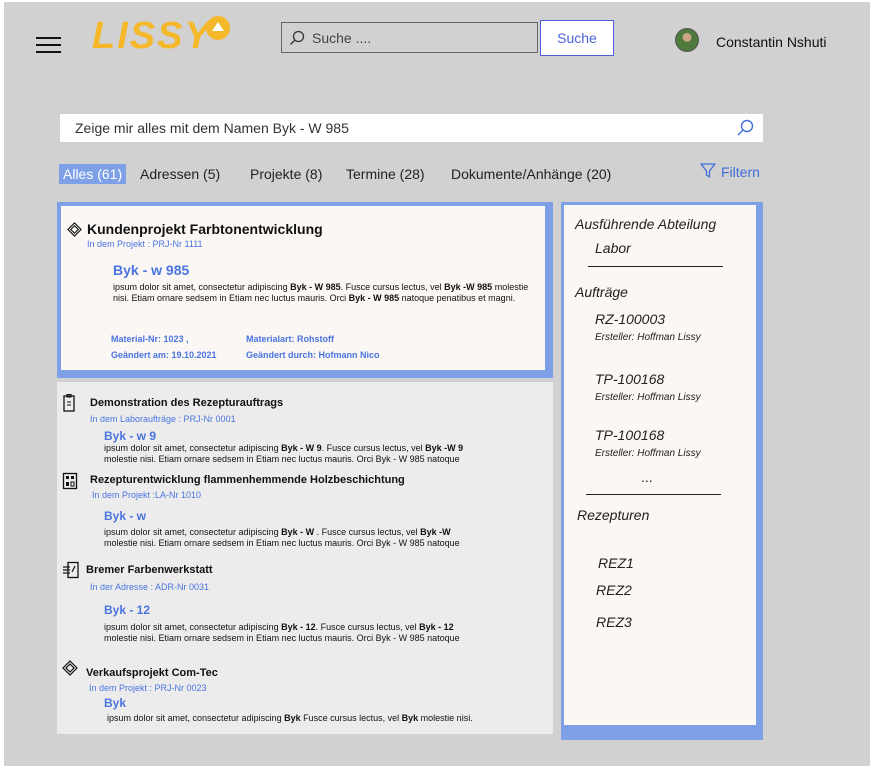  What do you see at coordinates (127, 610) in the screenshot?
I see `result-match: Byk - 12` at bounding box center [127, 610].